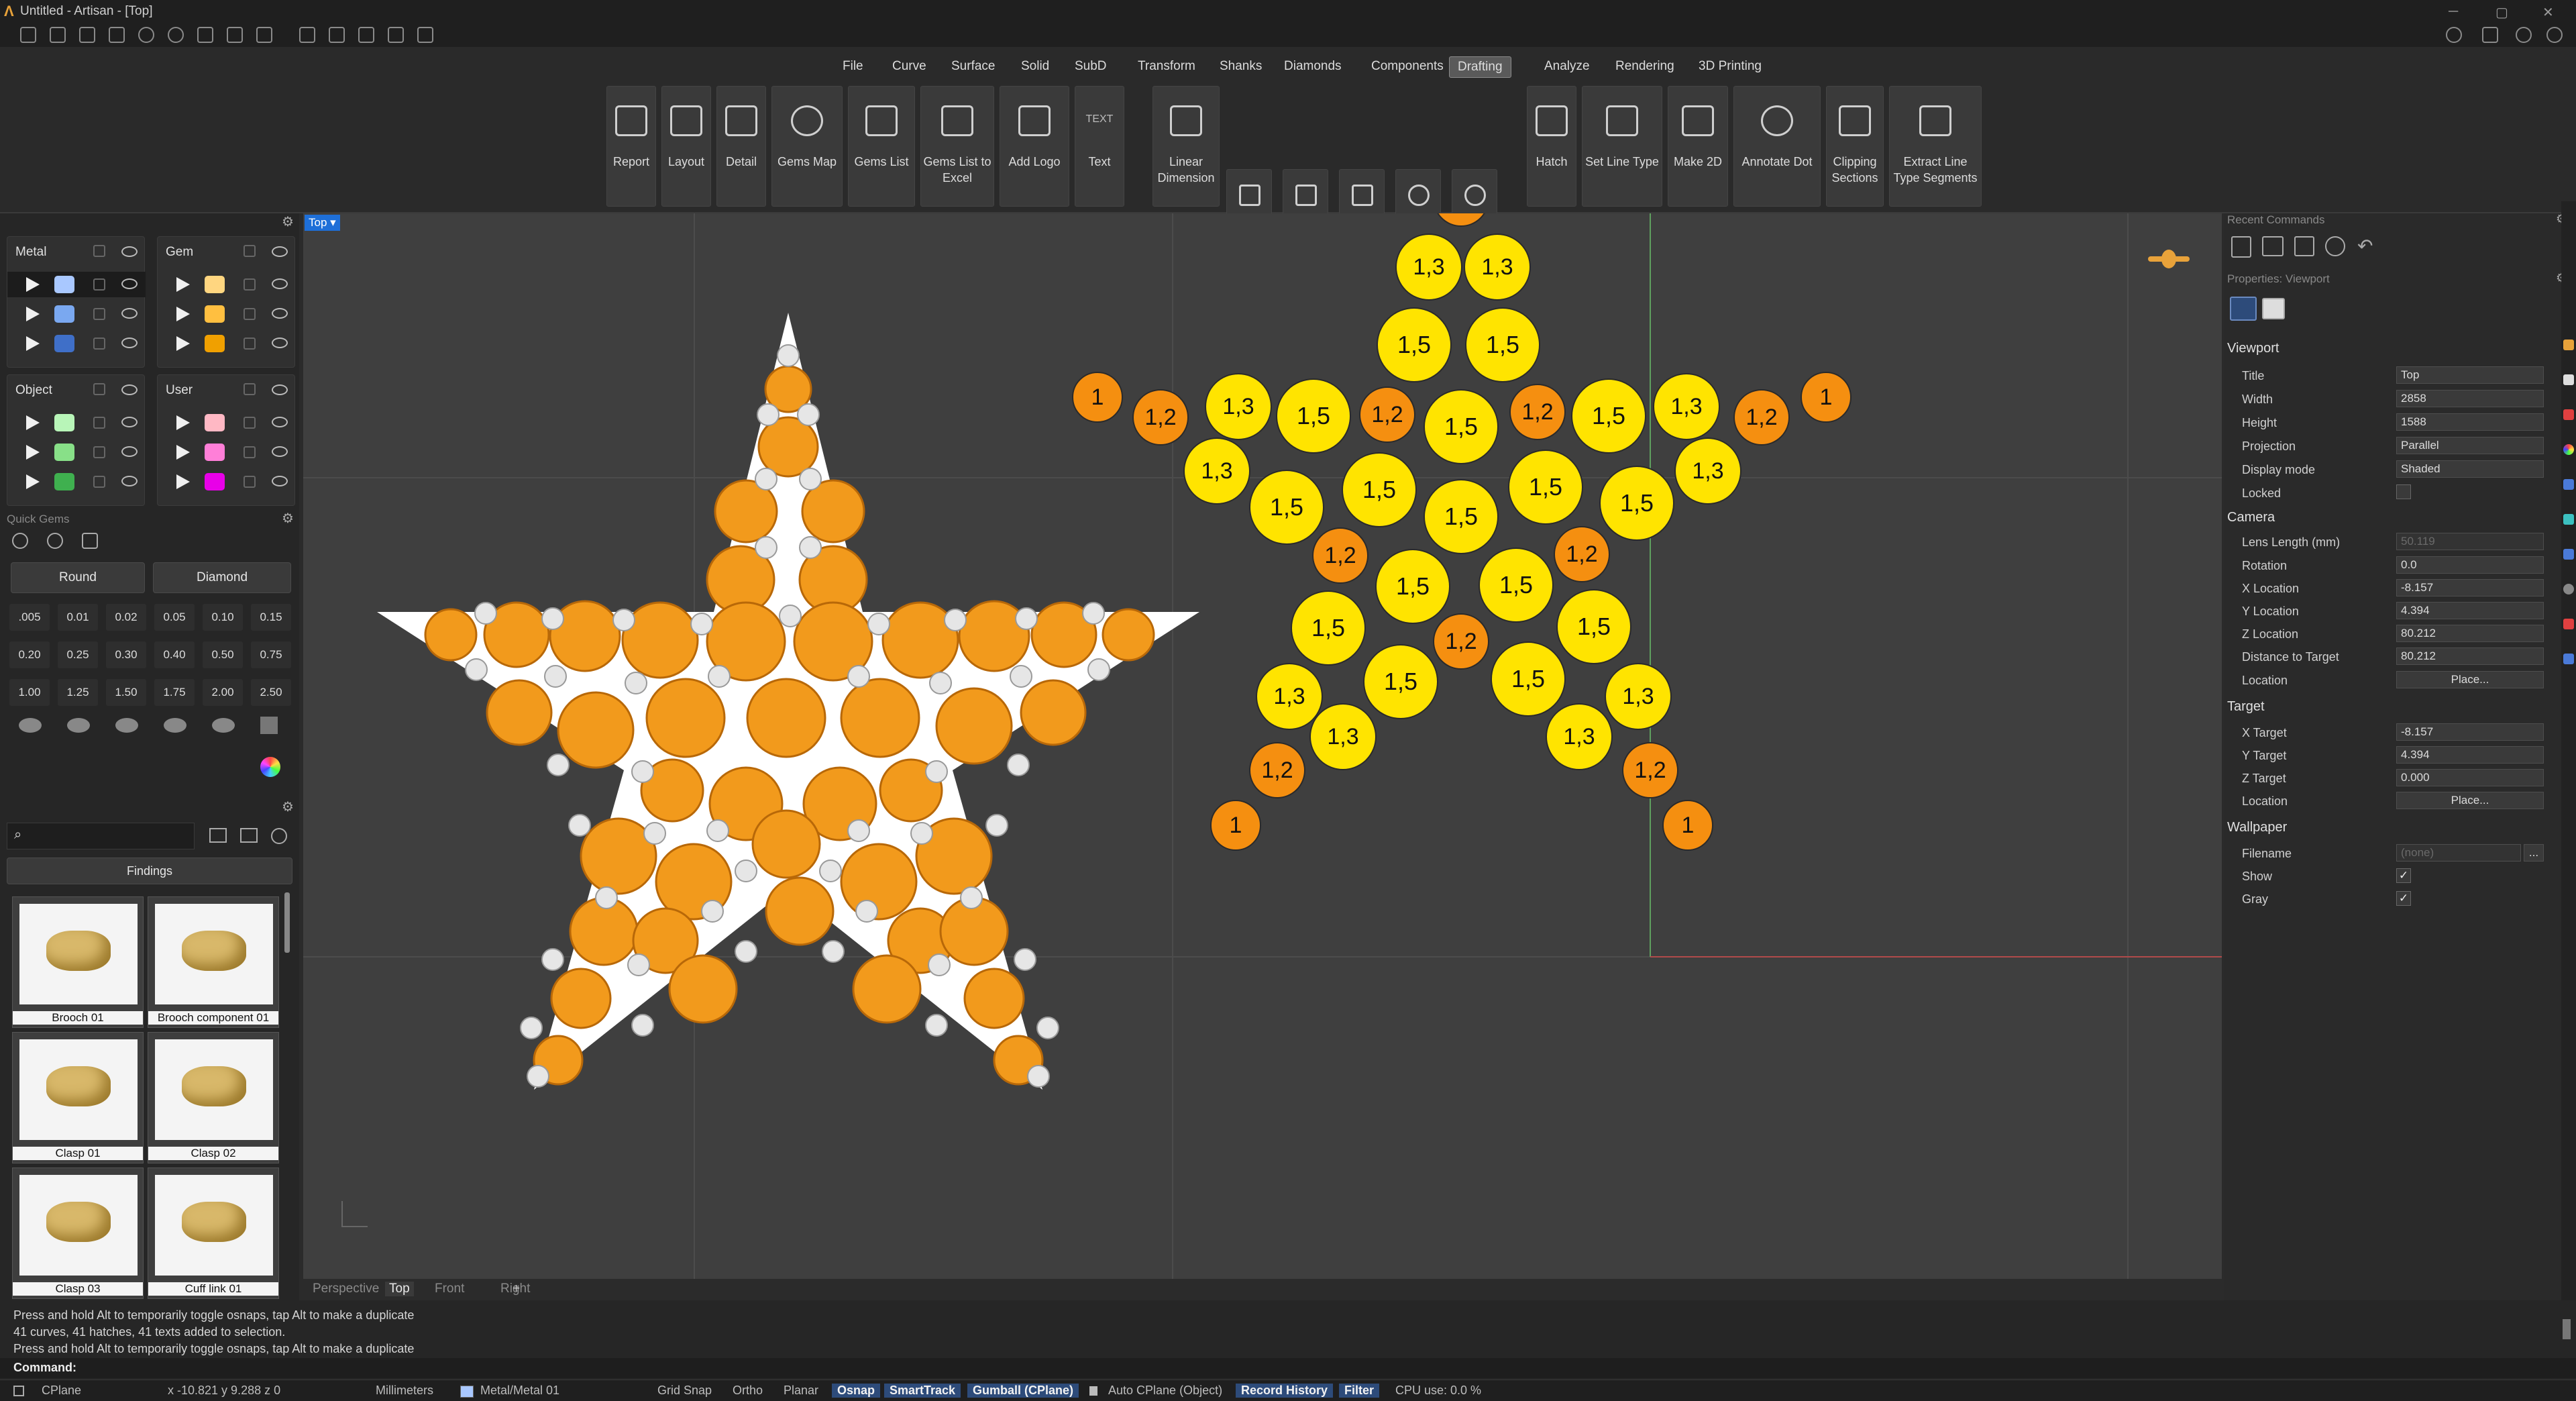  What do you see at coordinates (2403, 899) in the screenshot?
I see `gray-checkbox: ✓` at bounding box center [2403, 899].